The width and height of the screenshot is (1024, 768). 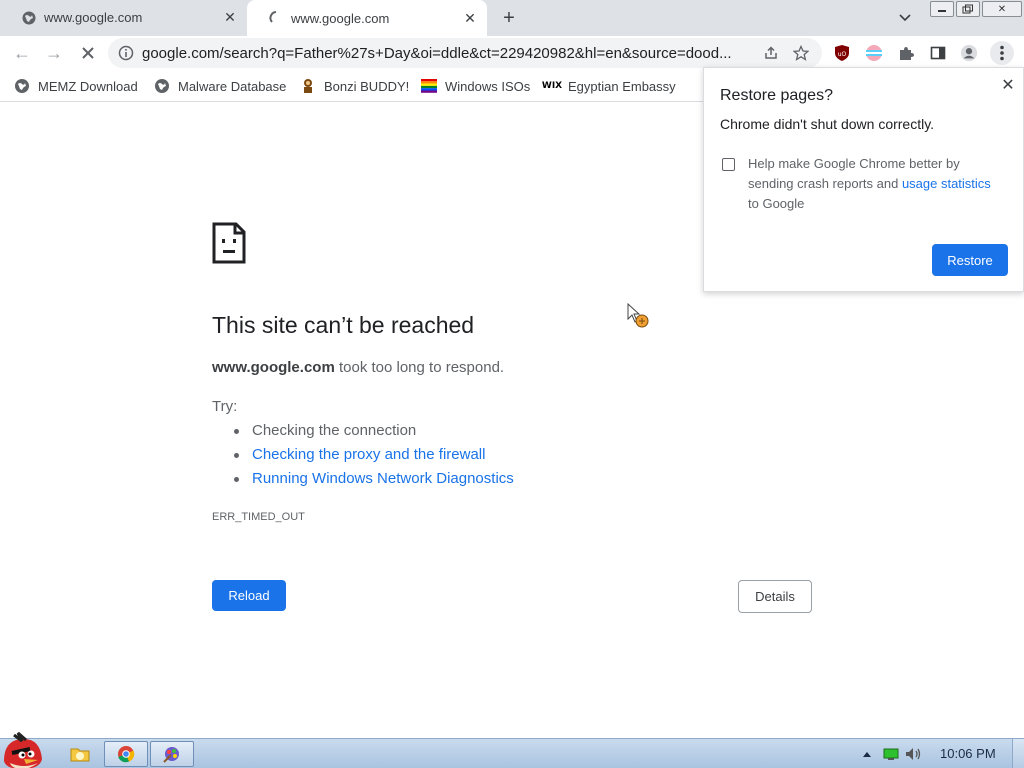 I want to click on bonzi-icon, so click(x=308, y=86).